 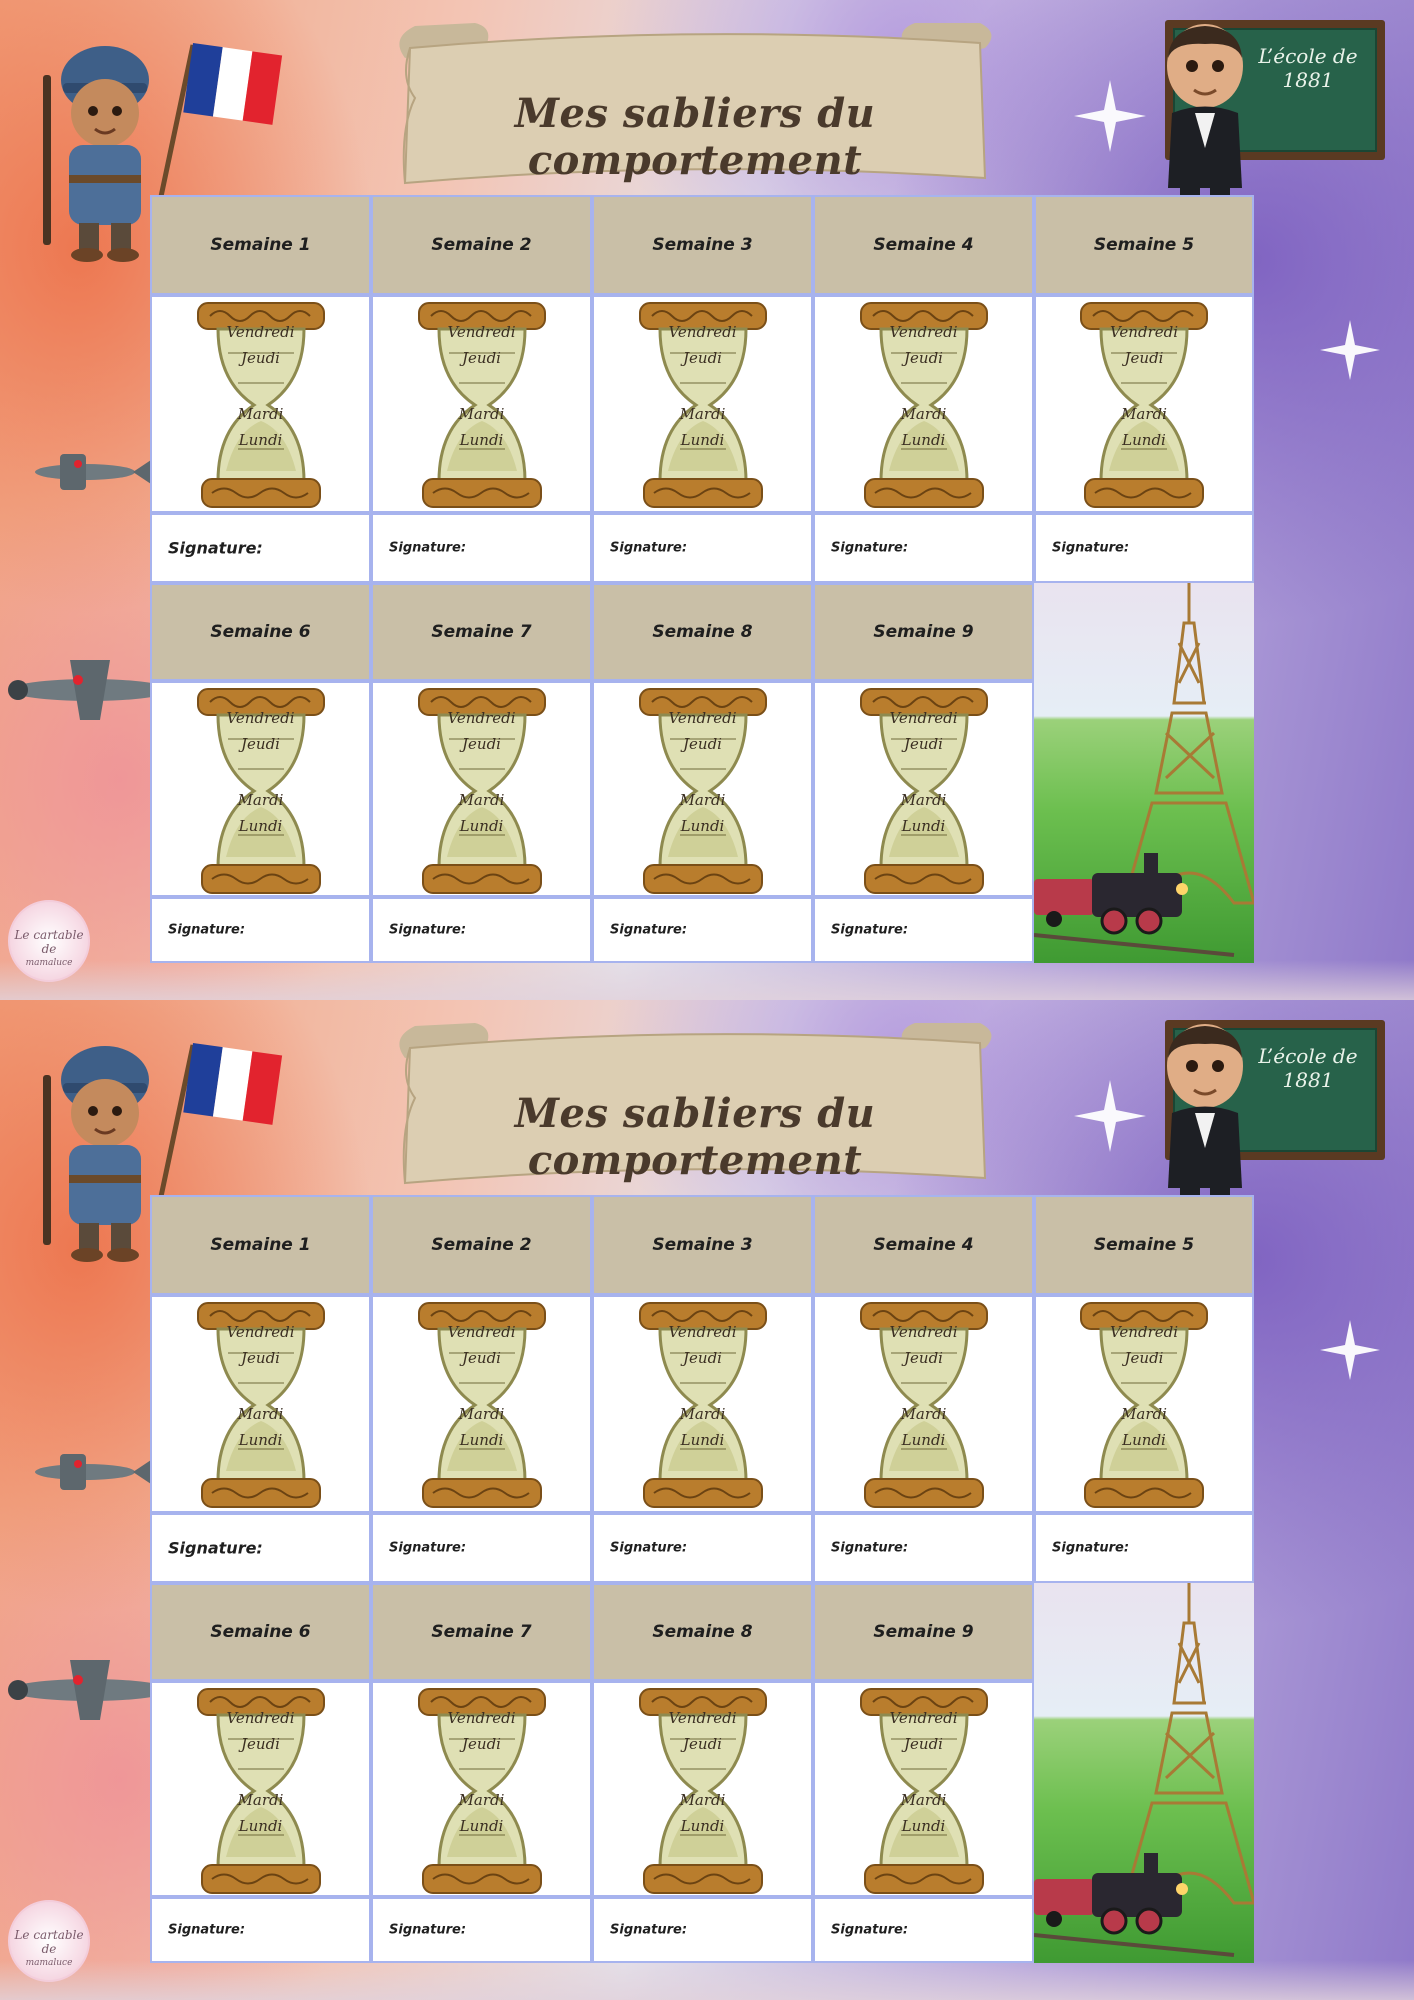 What do you see at coordinates (481, 1632) in the screenshot?
I see `week-label: Semaine 7` at bounding box center [481, 1632].